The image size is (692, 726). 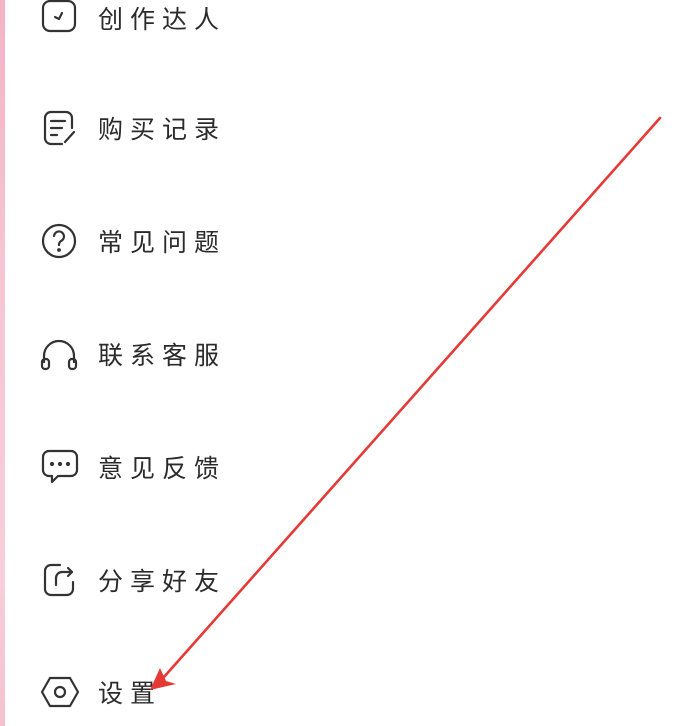 What do you see at coordinates (162, 355) in the screenshot?
I see `menu-item-label: 联系客服` at bounding box center [162, 355].